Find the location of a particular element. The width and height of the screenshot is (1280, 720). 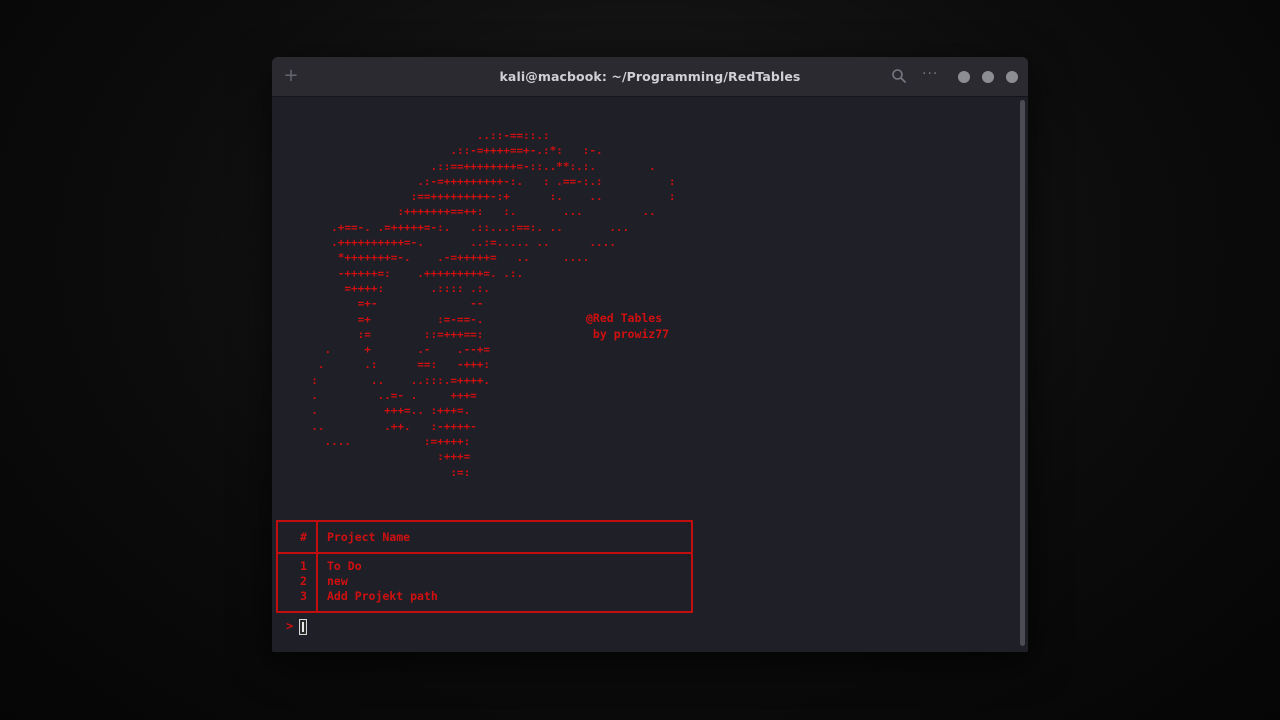

banner-text: @Red Tables by prowiz77 is located at coordinates (628, 326).